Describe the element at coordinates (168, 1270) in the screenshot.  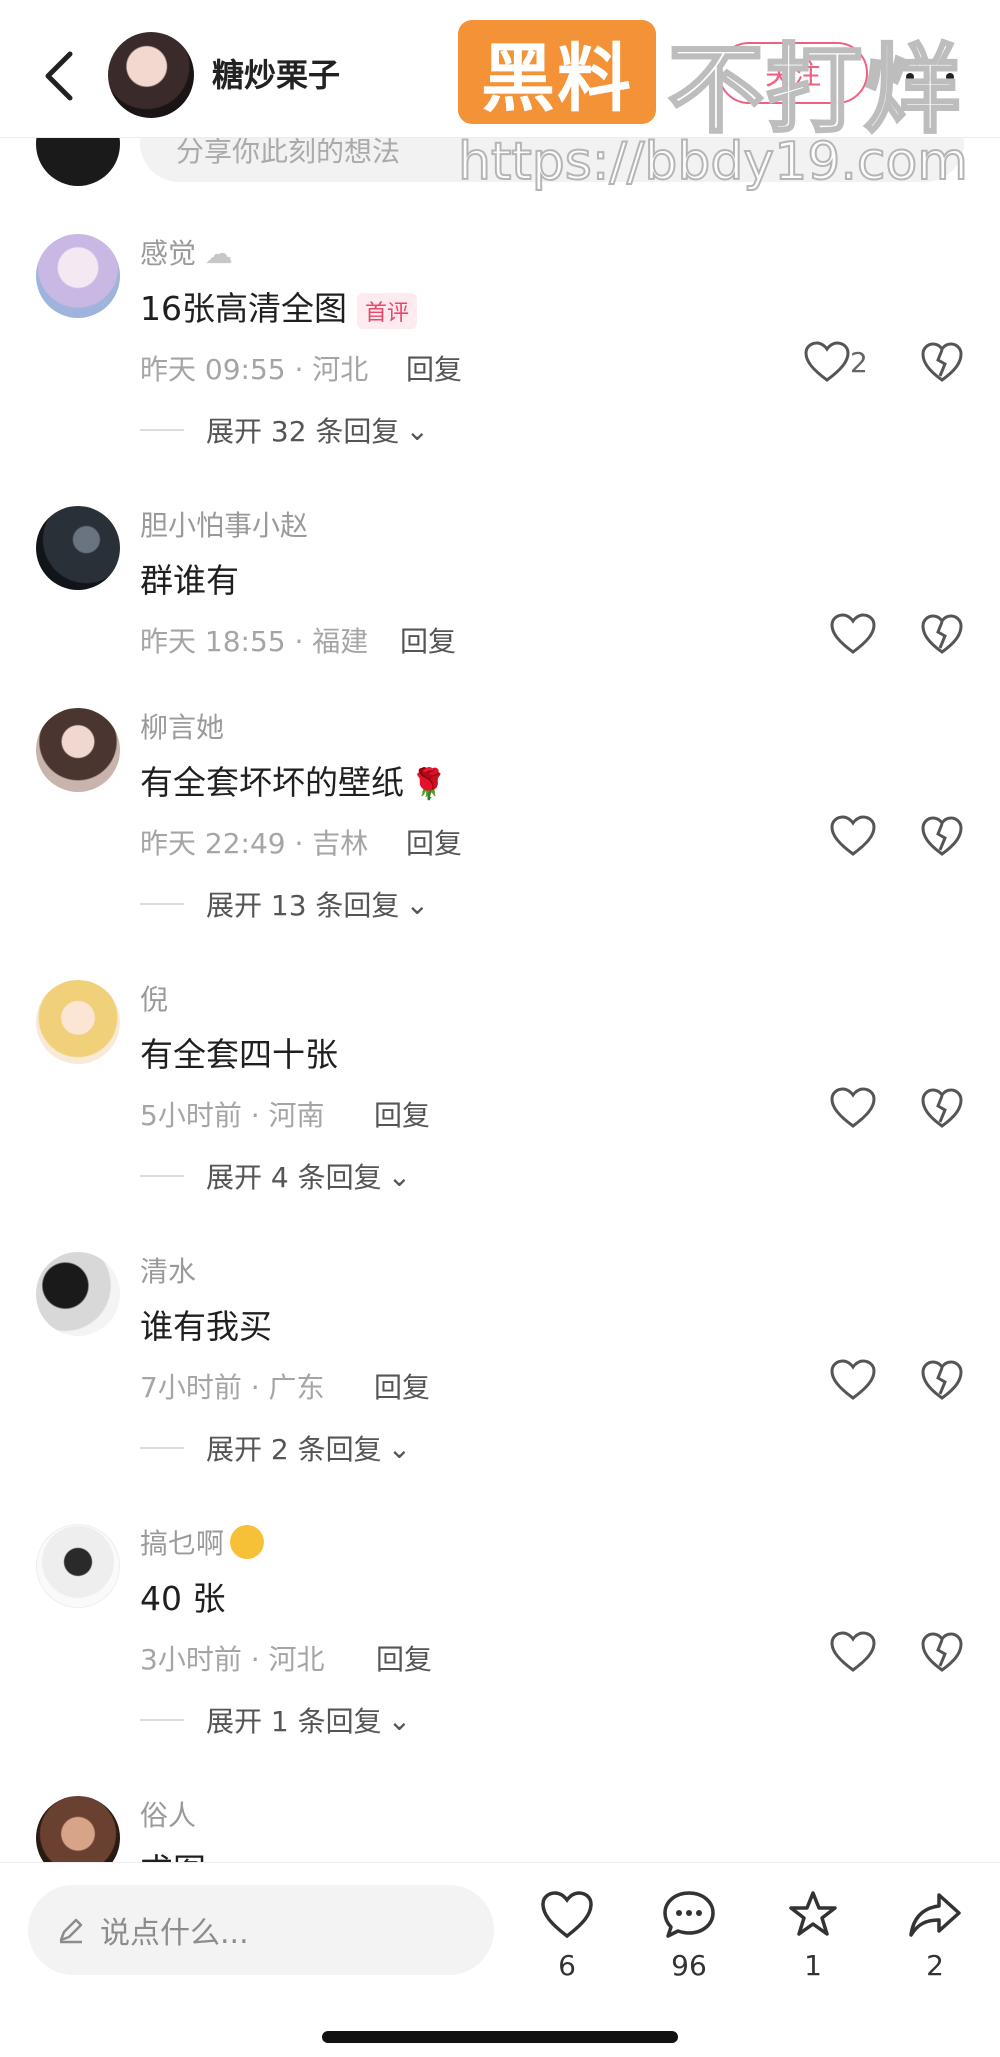
I see `commenter-name: 清水` at that location.